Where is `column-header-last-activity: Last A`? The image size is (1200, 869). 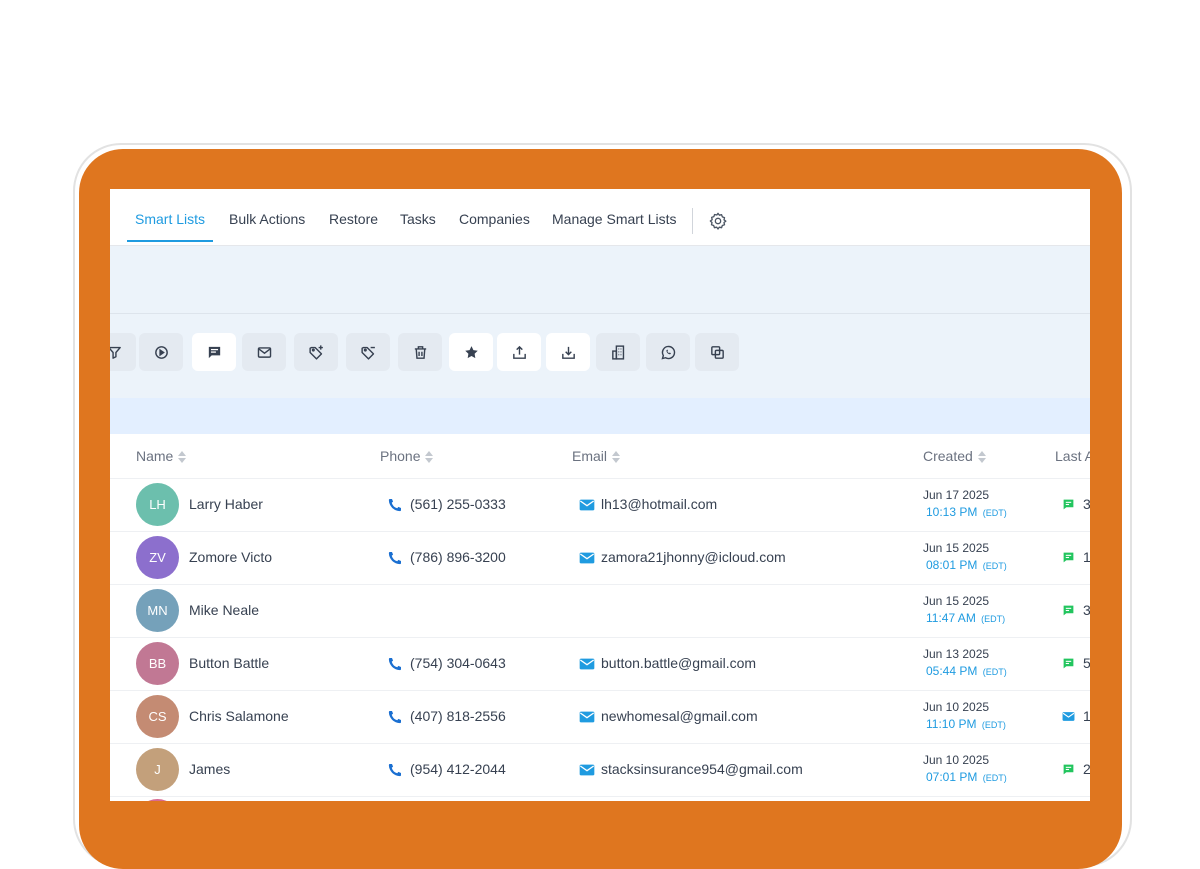 column-header-last-activity: Last A is located at coordinates (1072, 456).